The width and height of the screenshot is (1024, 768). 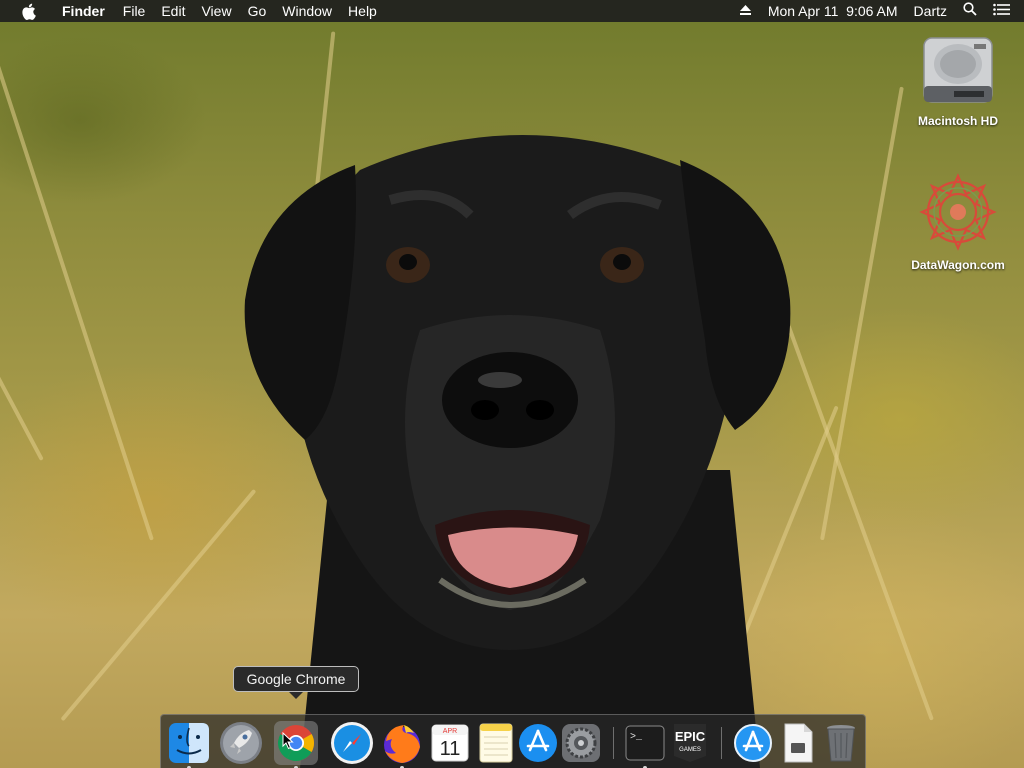 I want to click on menu-view: View, so click(x=216, y=11).